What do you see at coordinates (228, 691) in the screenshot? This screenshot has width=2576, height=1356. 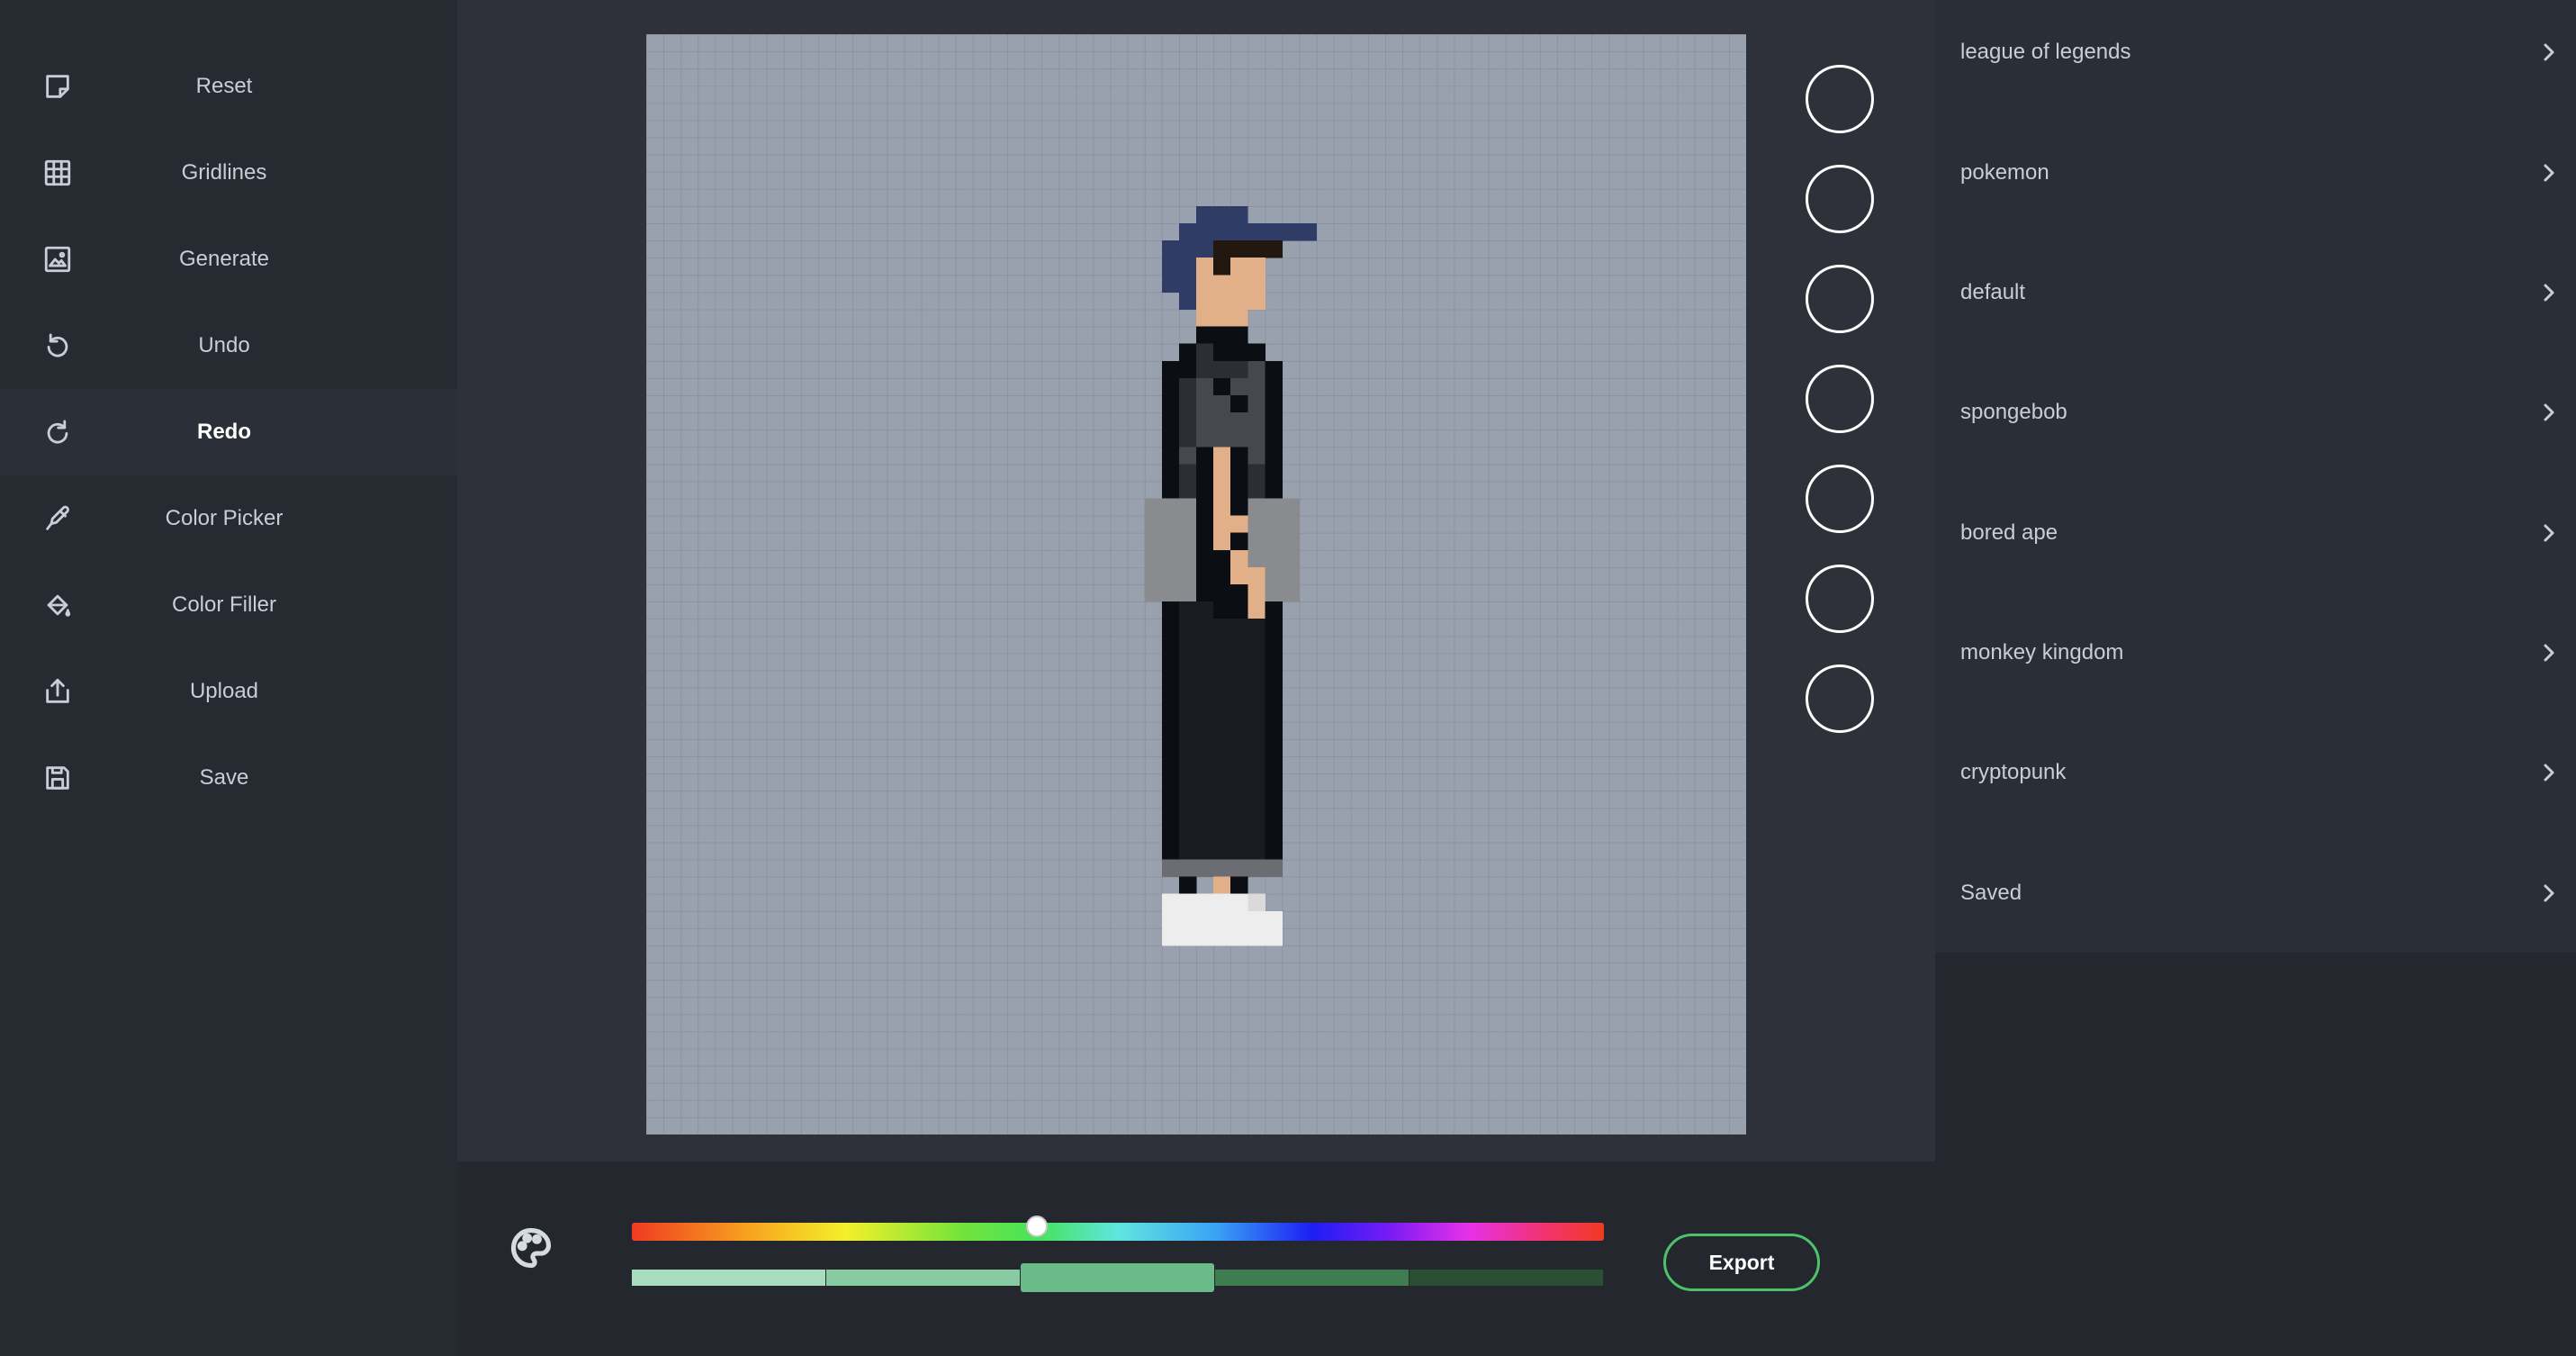 I see `upload-button: Upload` at bounding box center [228, 691].